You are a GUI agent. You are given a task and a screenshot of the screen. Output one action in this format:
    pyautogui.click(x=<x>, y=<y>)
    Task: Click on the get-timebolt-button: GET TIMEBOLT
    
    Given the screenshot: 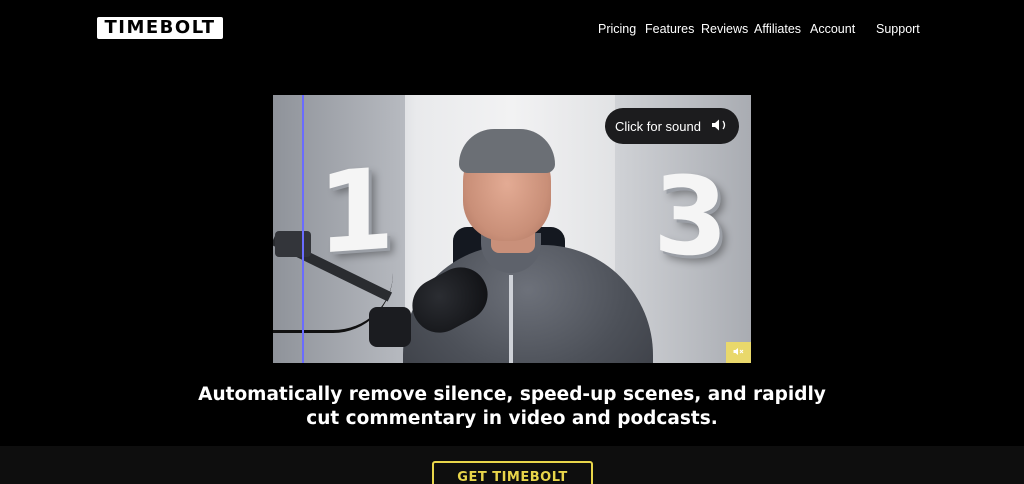 What is the action you would take?
    pyautogui.click(x=512, y=472)
    